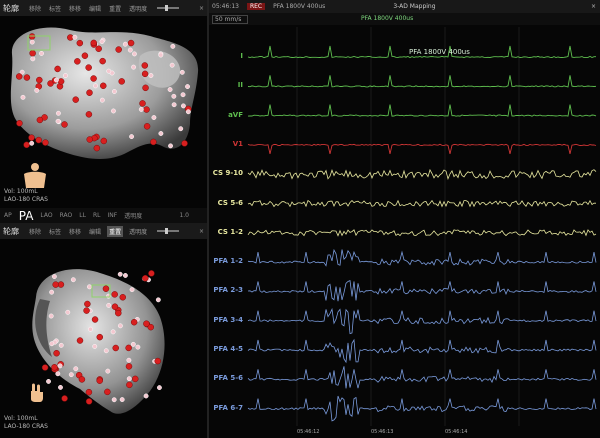 The height and width of the screenshot is (438, 600). What do you see at coordinates (26, 216) in the screenshot?
I see `view-pa-button: PA` at bounding box center [26, 216].